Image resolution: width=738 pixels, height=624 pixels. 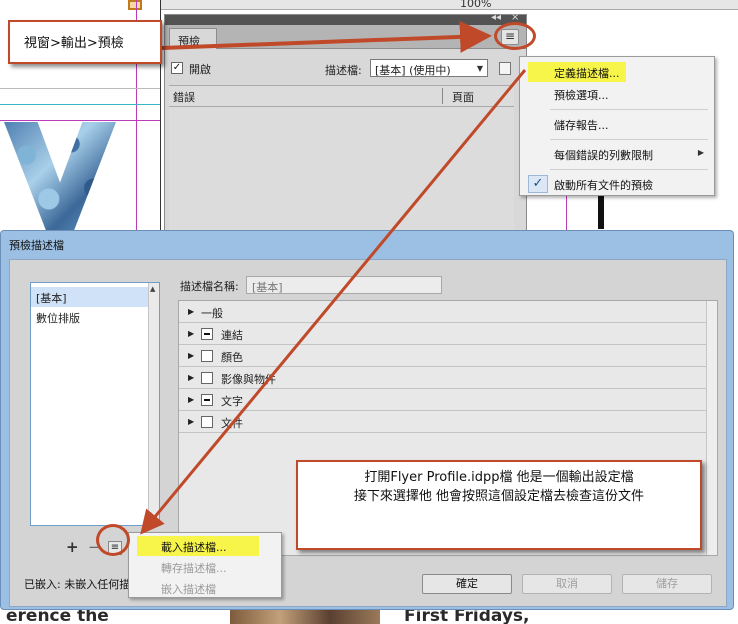 What do you see at coordinates (200, 69) in the screenshot?
I see `enable-label: 開啟` at bounding box center [200, 69].